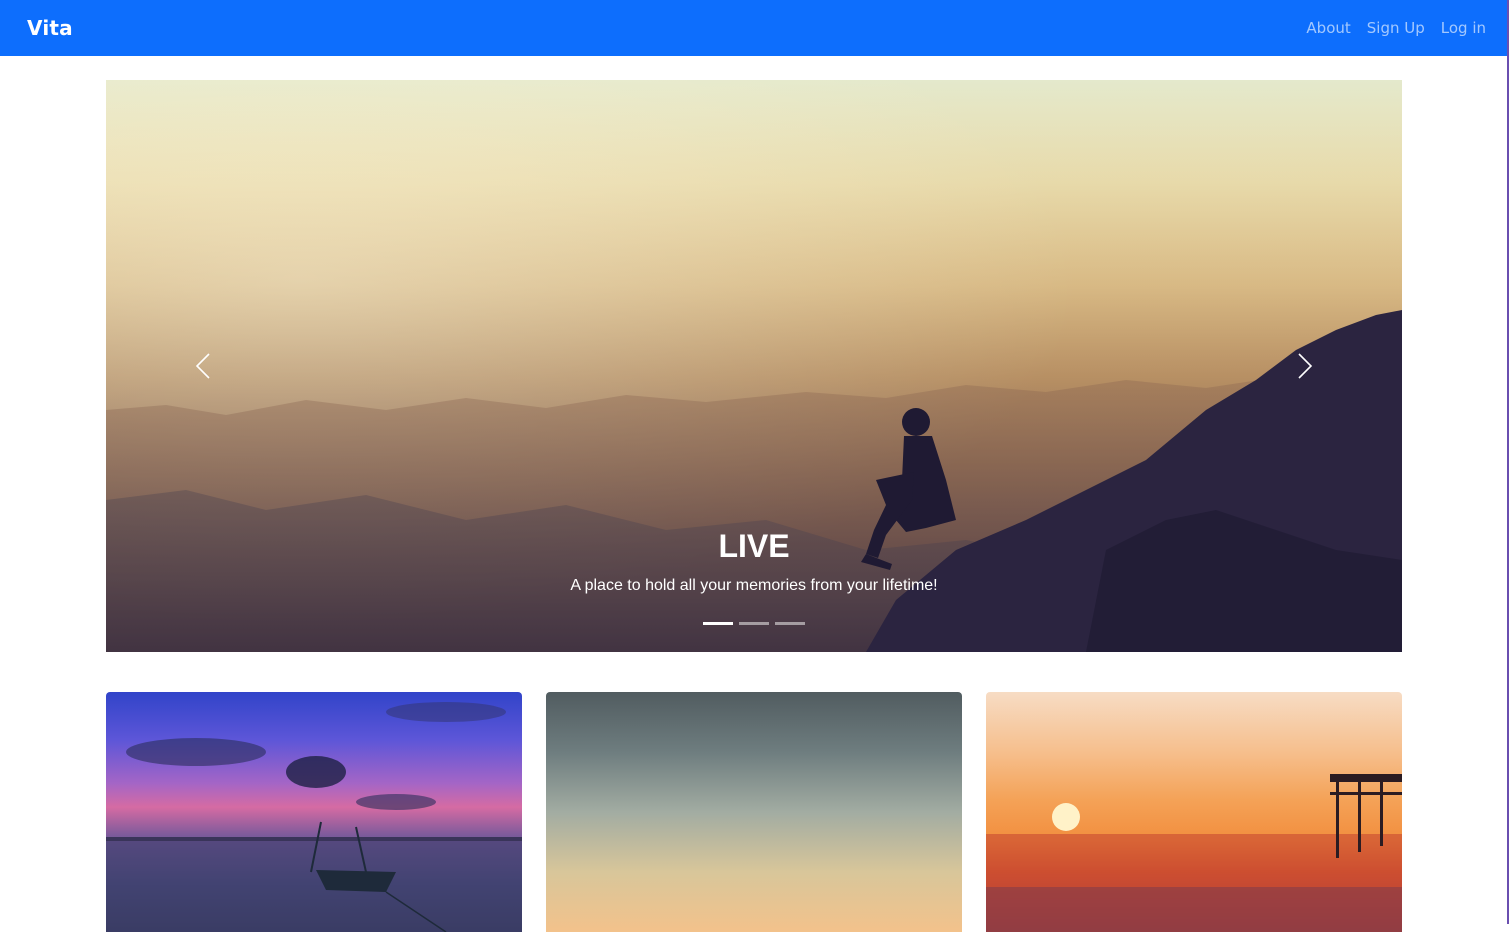 This screenshot has height=932, width=1509. I want to click on nav-link-sign-up: Sign Up, so click(1396, 28).